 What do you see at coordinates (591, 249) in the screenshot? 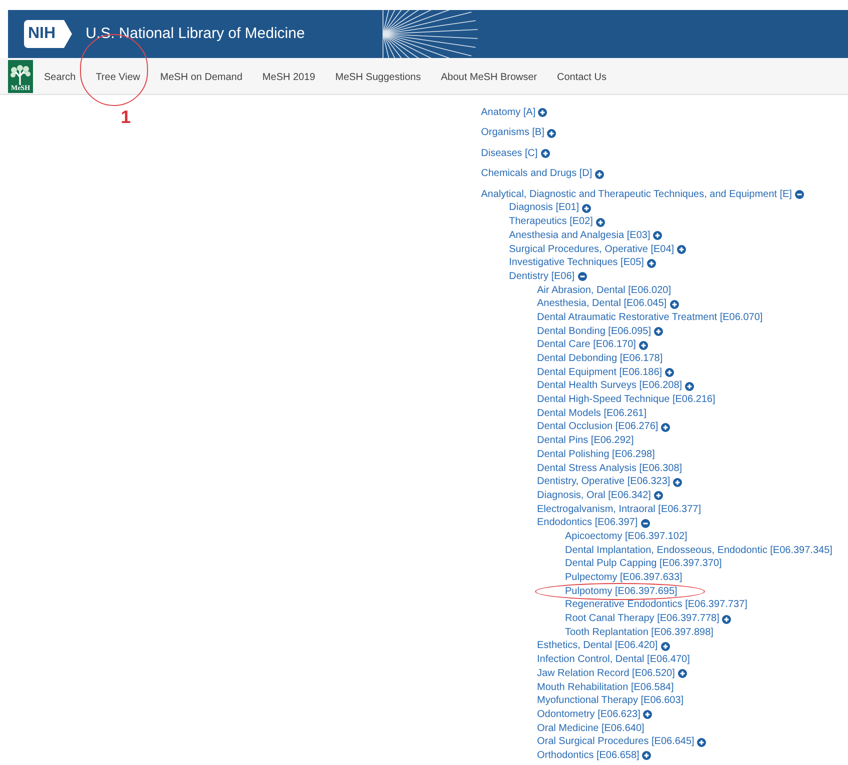
I see `tree-link: Surgical Procedures, Operative [E04]` at bounding box center [591, 249].